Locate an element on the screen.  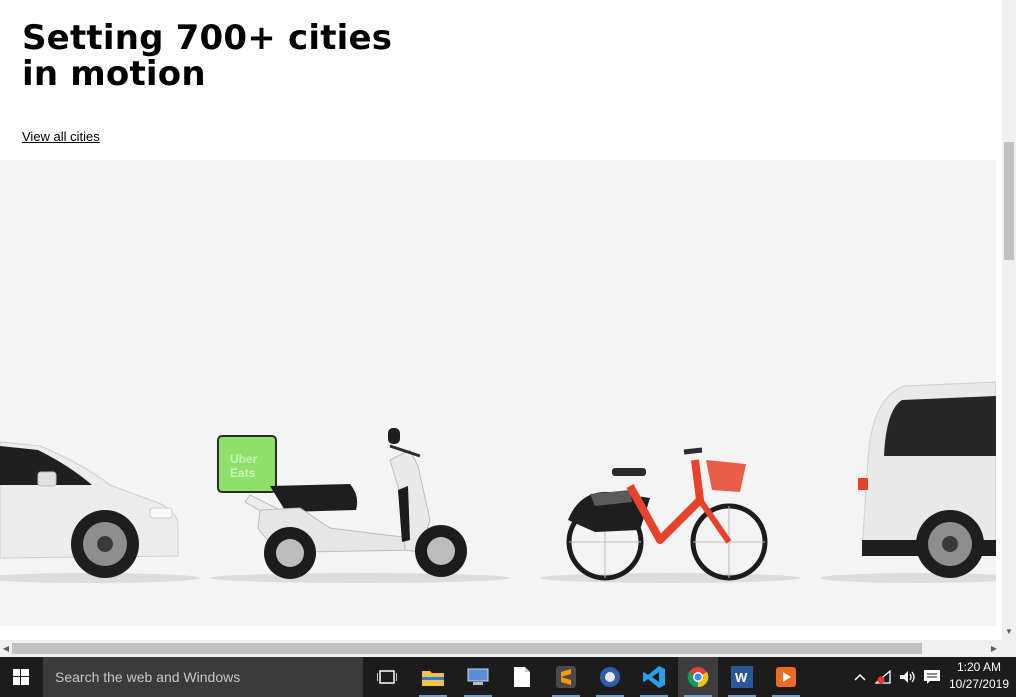
microsoft-word-icon: W is located at coordinates (742, 677).